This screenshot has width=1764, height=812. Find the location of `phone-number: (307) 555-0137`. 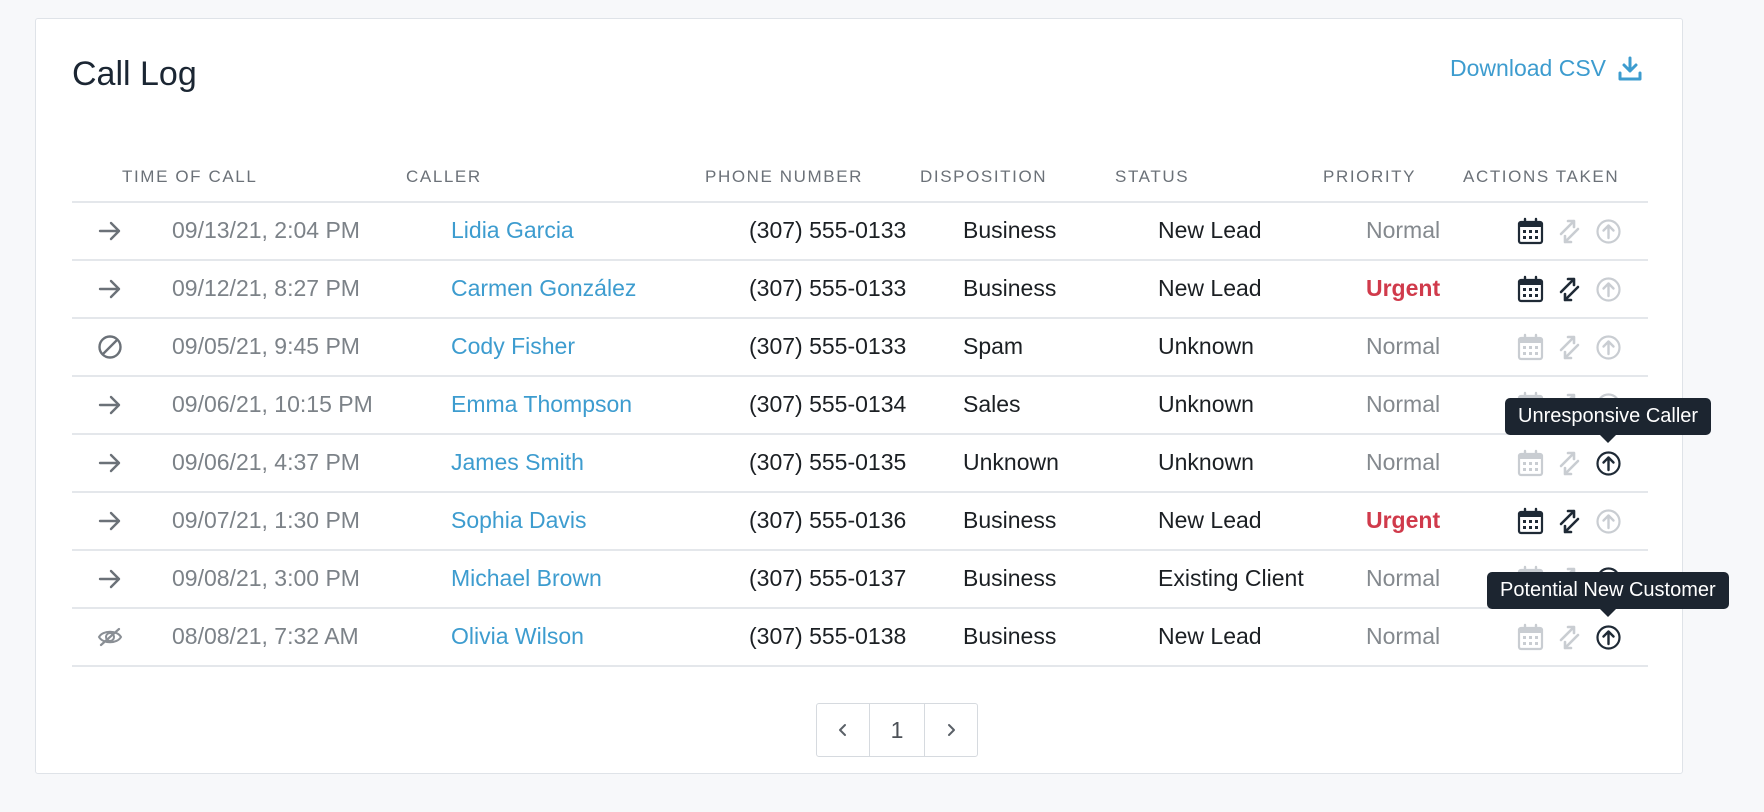

phone-number: (307) 555-0137 is located at coordinates (828, 578).